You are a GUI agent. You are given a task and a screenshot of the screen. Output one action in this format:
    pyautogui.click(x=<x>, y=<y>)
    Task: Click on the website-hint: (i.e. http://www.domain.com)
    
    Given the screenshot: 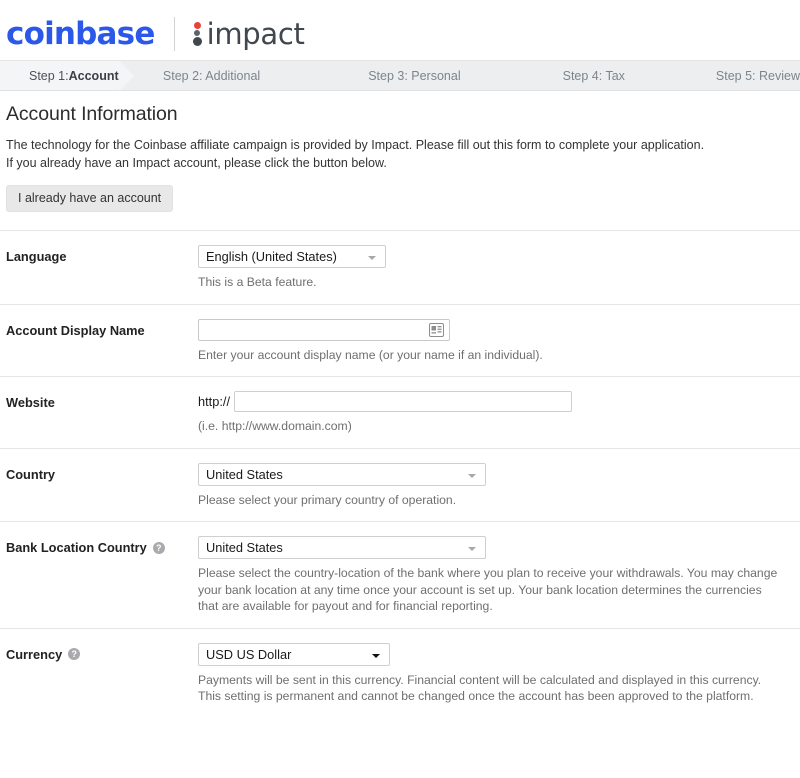 What is the action you would take?
    pyautogui.click(x=275, y=426)
    